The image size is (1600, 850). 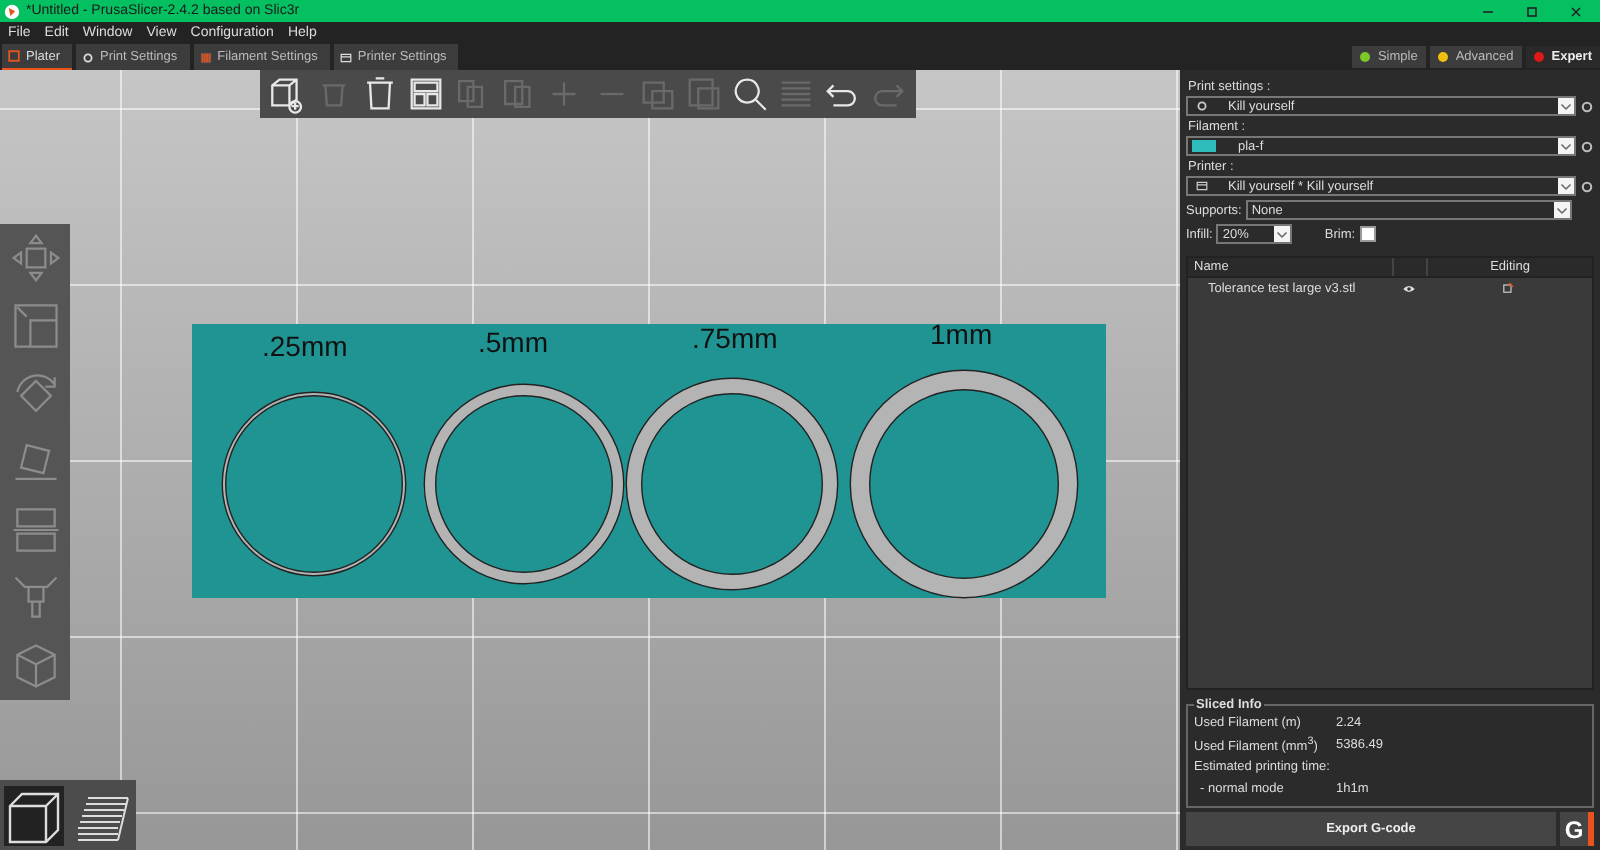 I want to click on edit-icon, so click(x=1508, y=288).